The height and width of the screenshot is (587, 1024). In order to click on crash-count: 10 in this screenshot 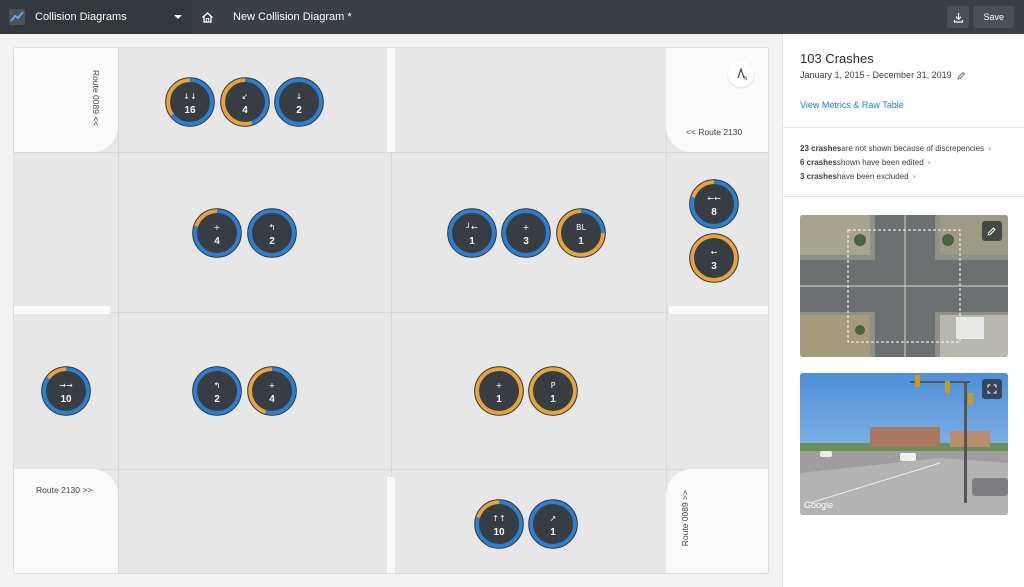, I will do `click(66, 399)`.